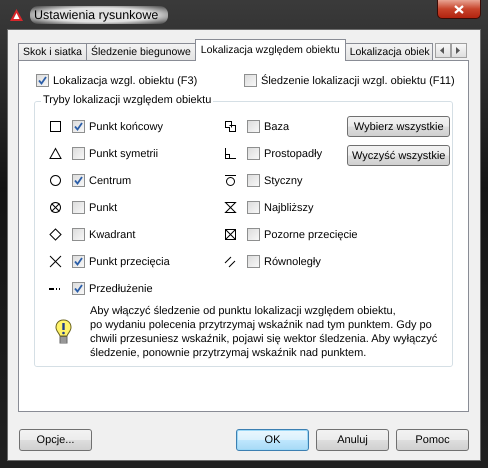  What do you see at coordinates (272, 440) in the screenshot?
I see `button: OK` at bounding box center [272, 440].